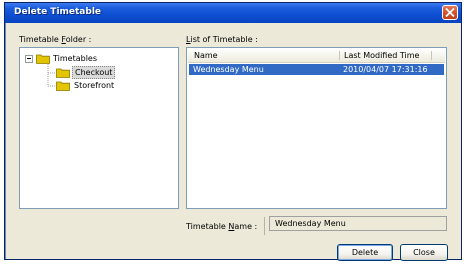 This screenshot has width=467, height=264. I want to click on timetable-folder-label: Timetable Folder :, so click(55, 39).